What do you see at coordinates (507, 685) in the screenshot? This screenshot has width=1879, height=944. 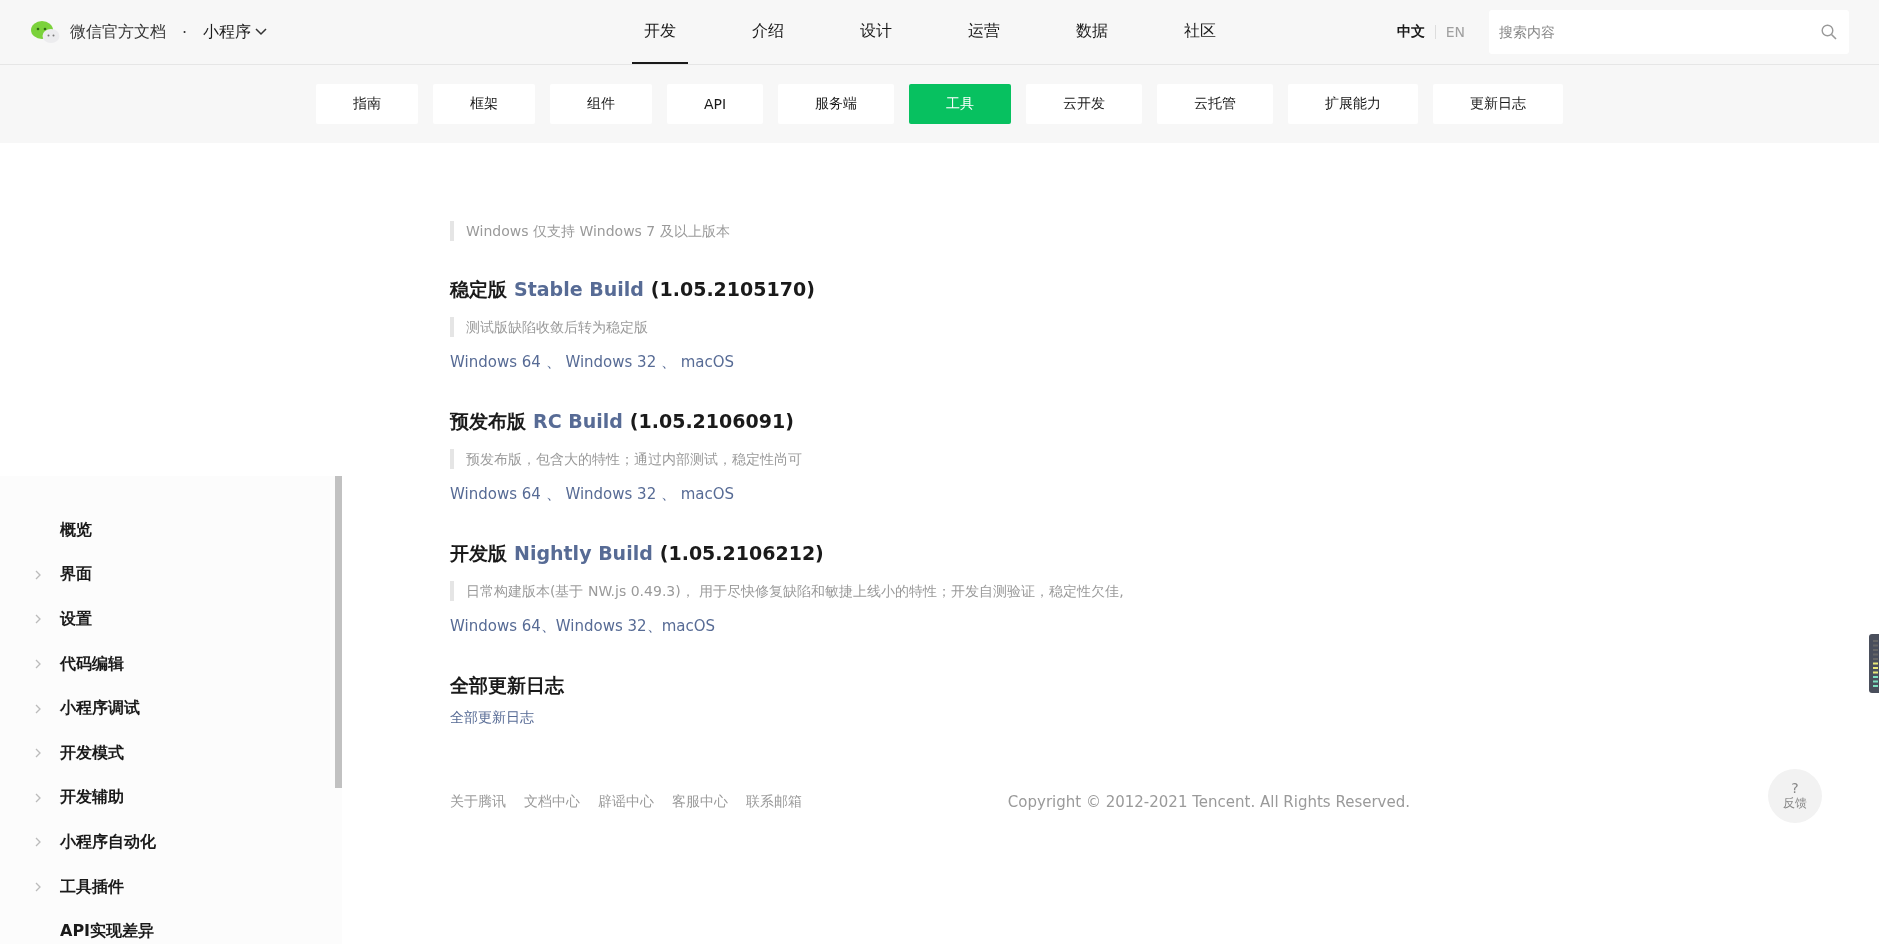 I see `section-heading: 全部更新日志` at bounding box center [507, 685].